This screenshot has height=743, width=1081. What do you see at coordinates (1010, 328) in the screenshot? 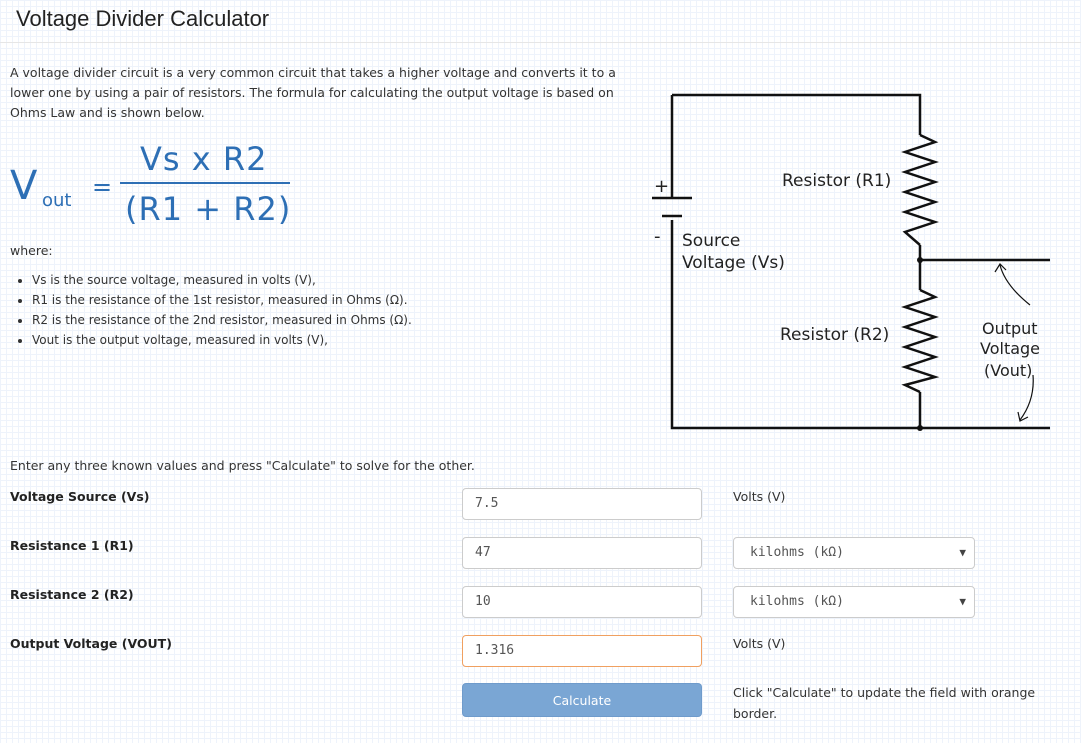
I see `output-label-1: Output` at bounding box center [1010, 328].